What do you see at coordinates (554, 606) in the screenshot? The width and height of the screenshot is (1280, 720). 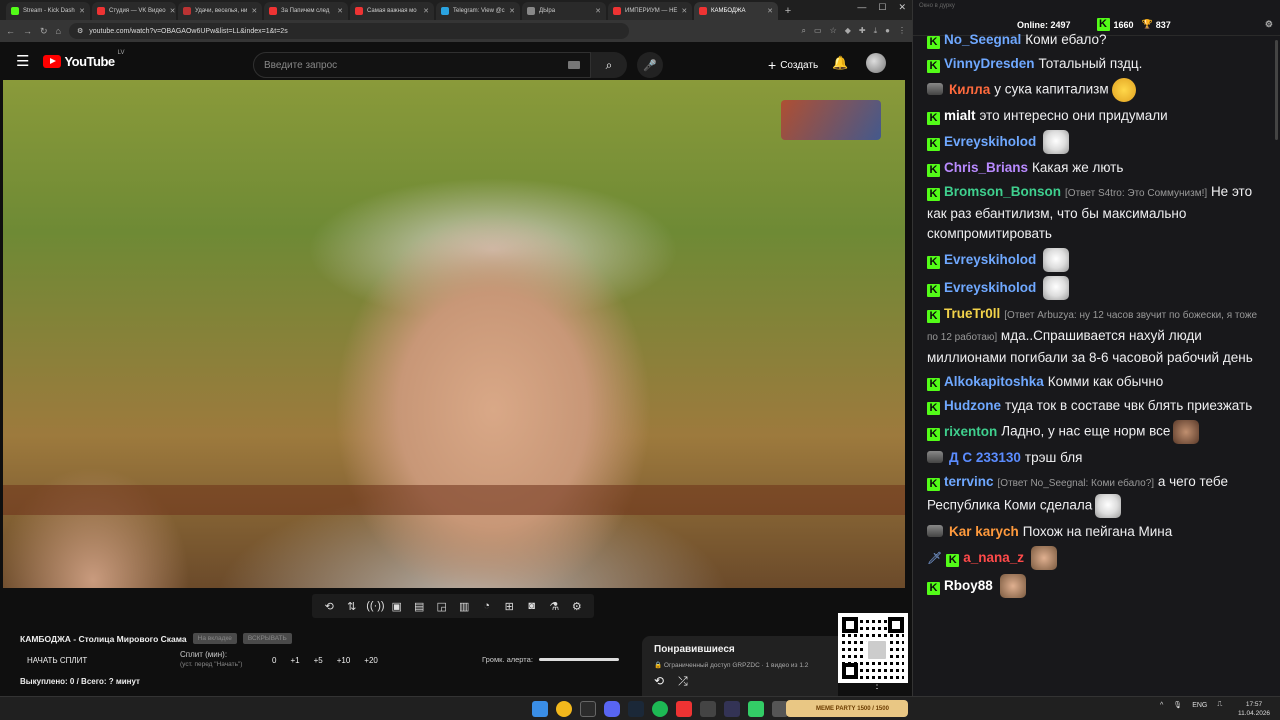 I see `flask-icon: ⚗` at bounding box center [554, 606].